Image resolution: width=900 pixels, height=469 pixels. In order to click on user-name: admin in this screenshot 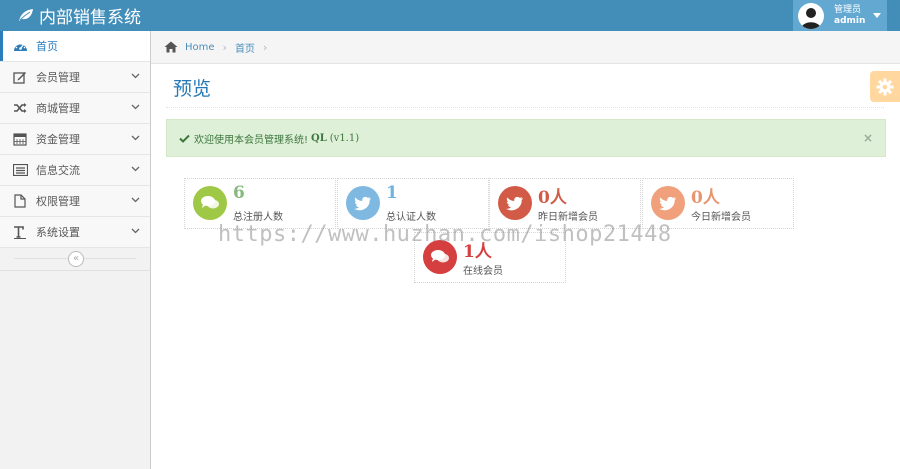, I will do `click(850, 20)`.